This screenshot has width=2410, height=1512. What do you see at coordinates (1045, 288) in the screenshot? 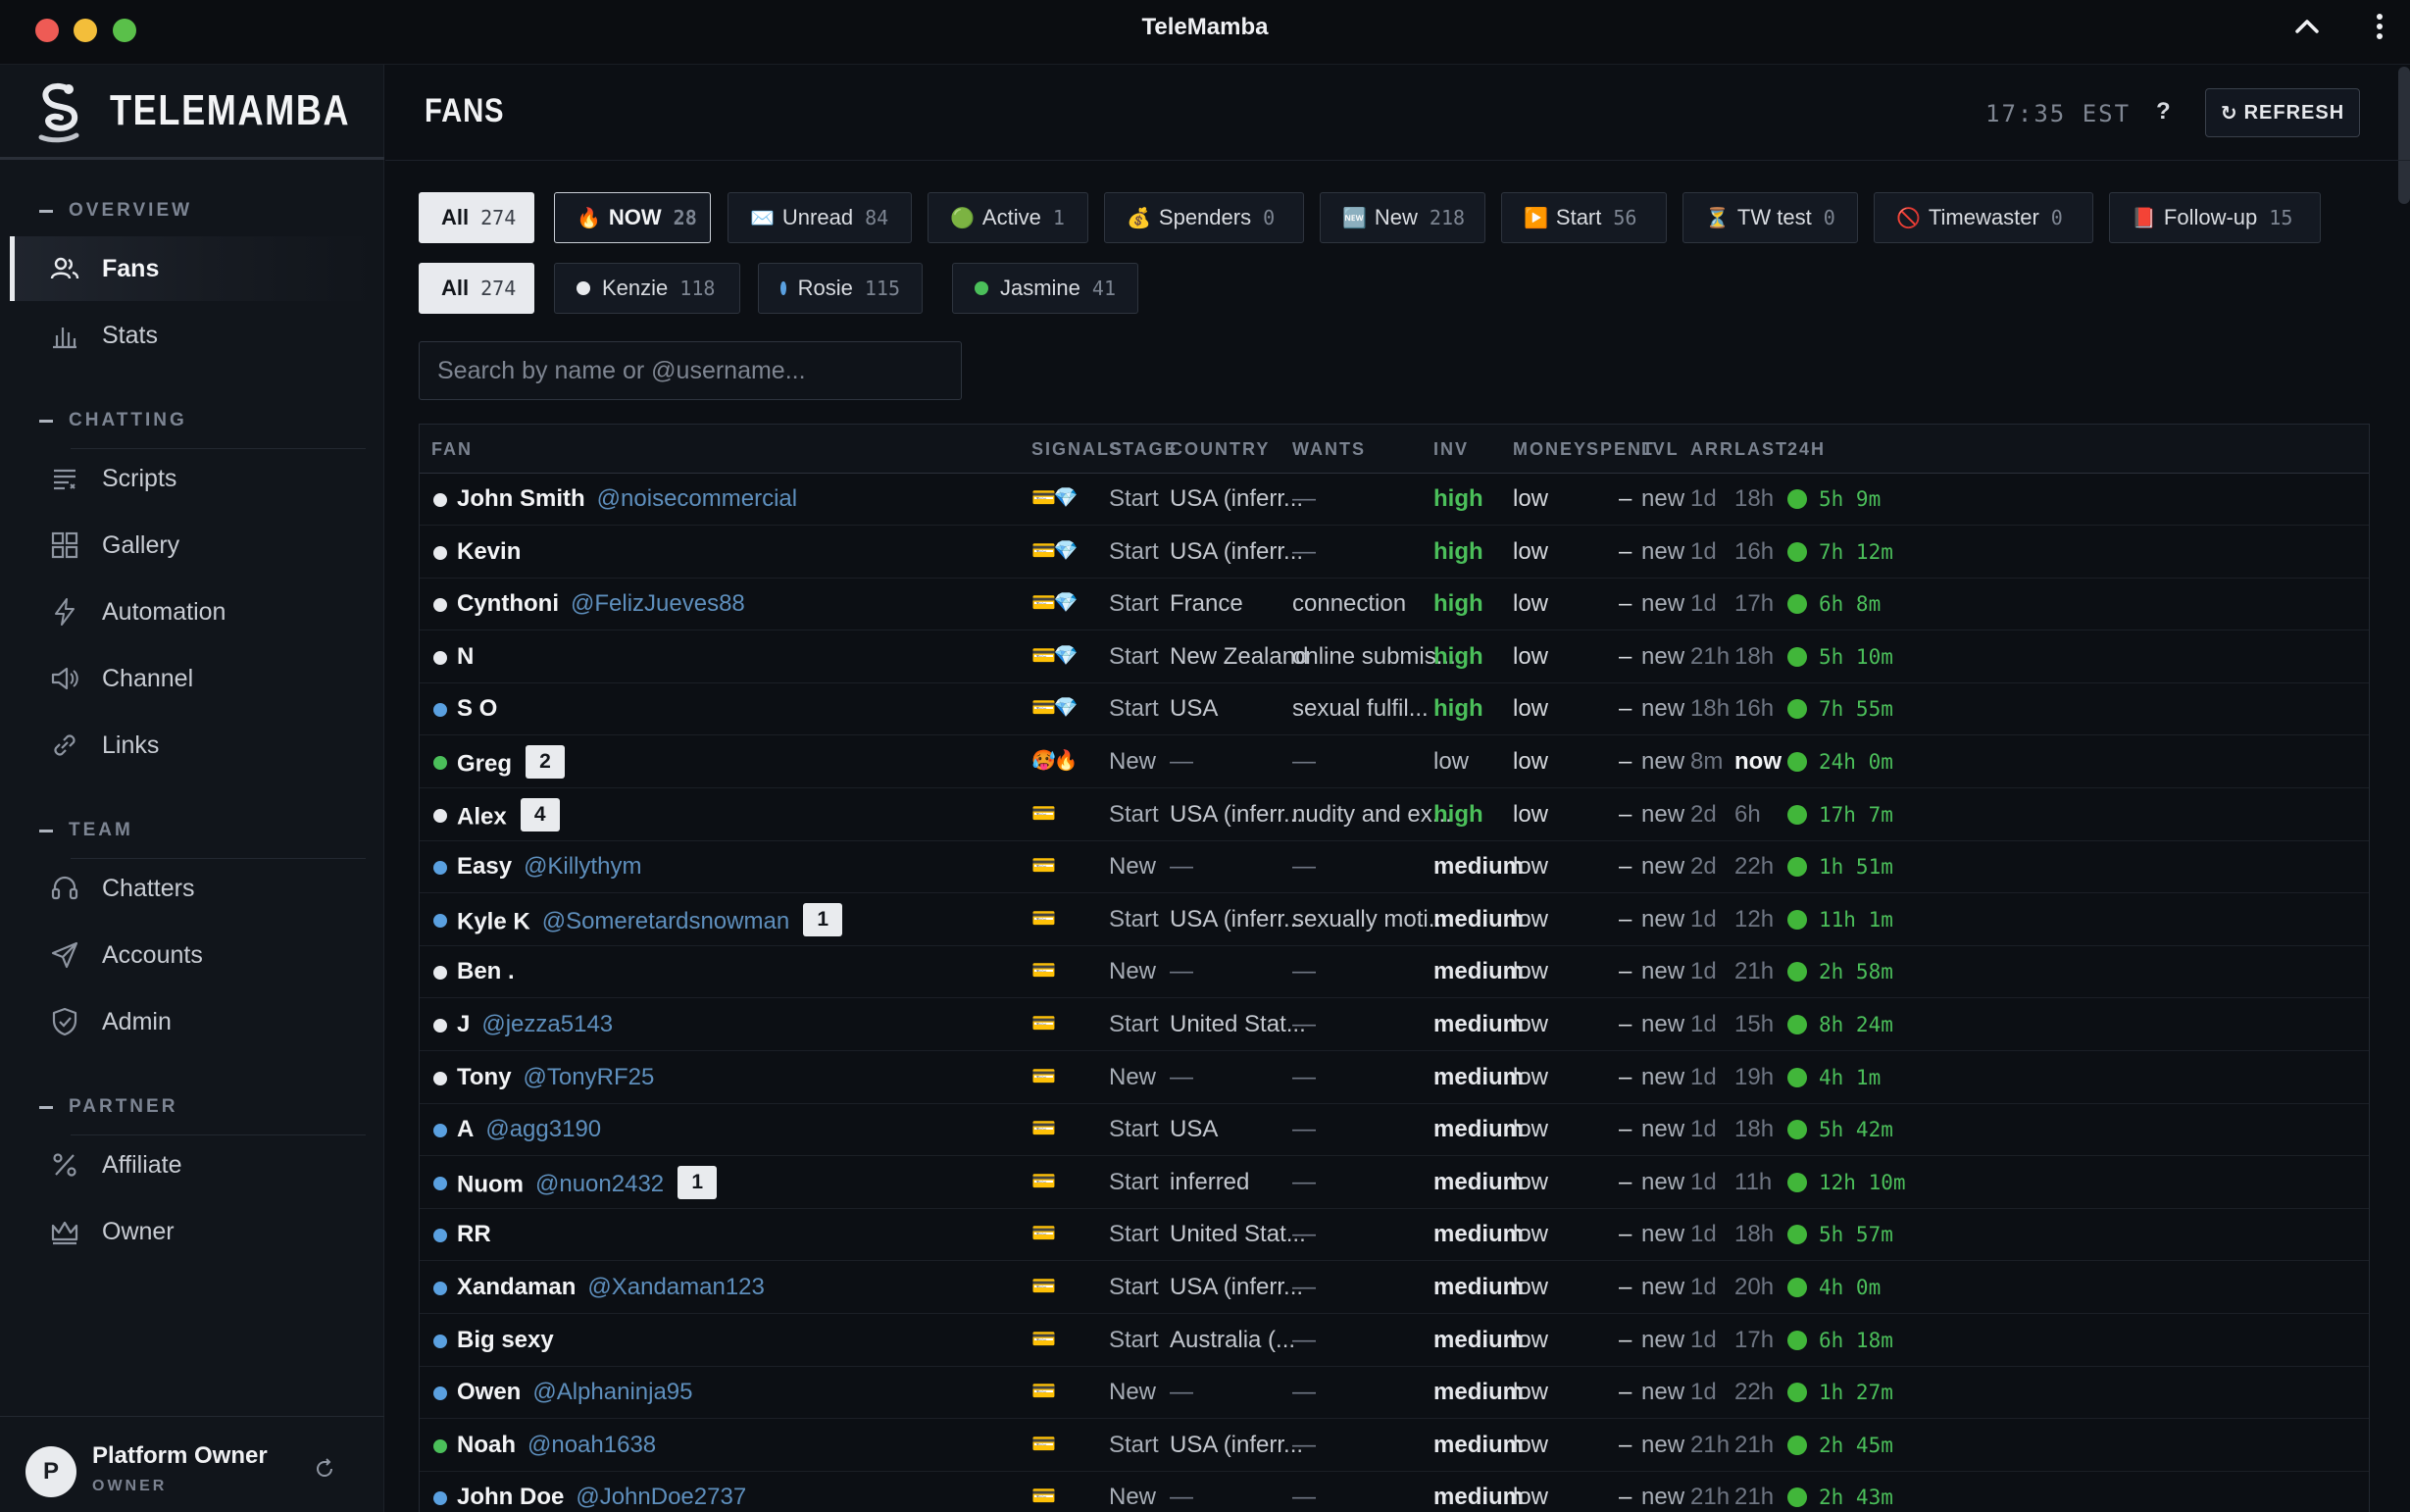
I see `chatter-chip-jasmine: Jasmine 41` at bounding box center [1045, 288].